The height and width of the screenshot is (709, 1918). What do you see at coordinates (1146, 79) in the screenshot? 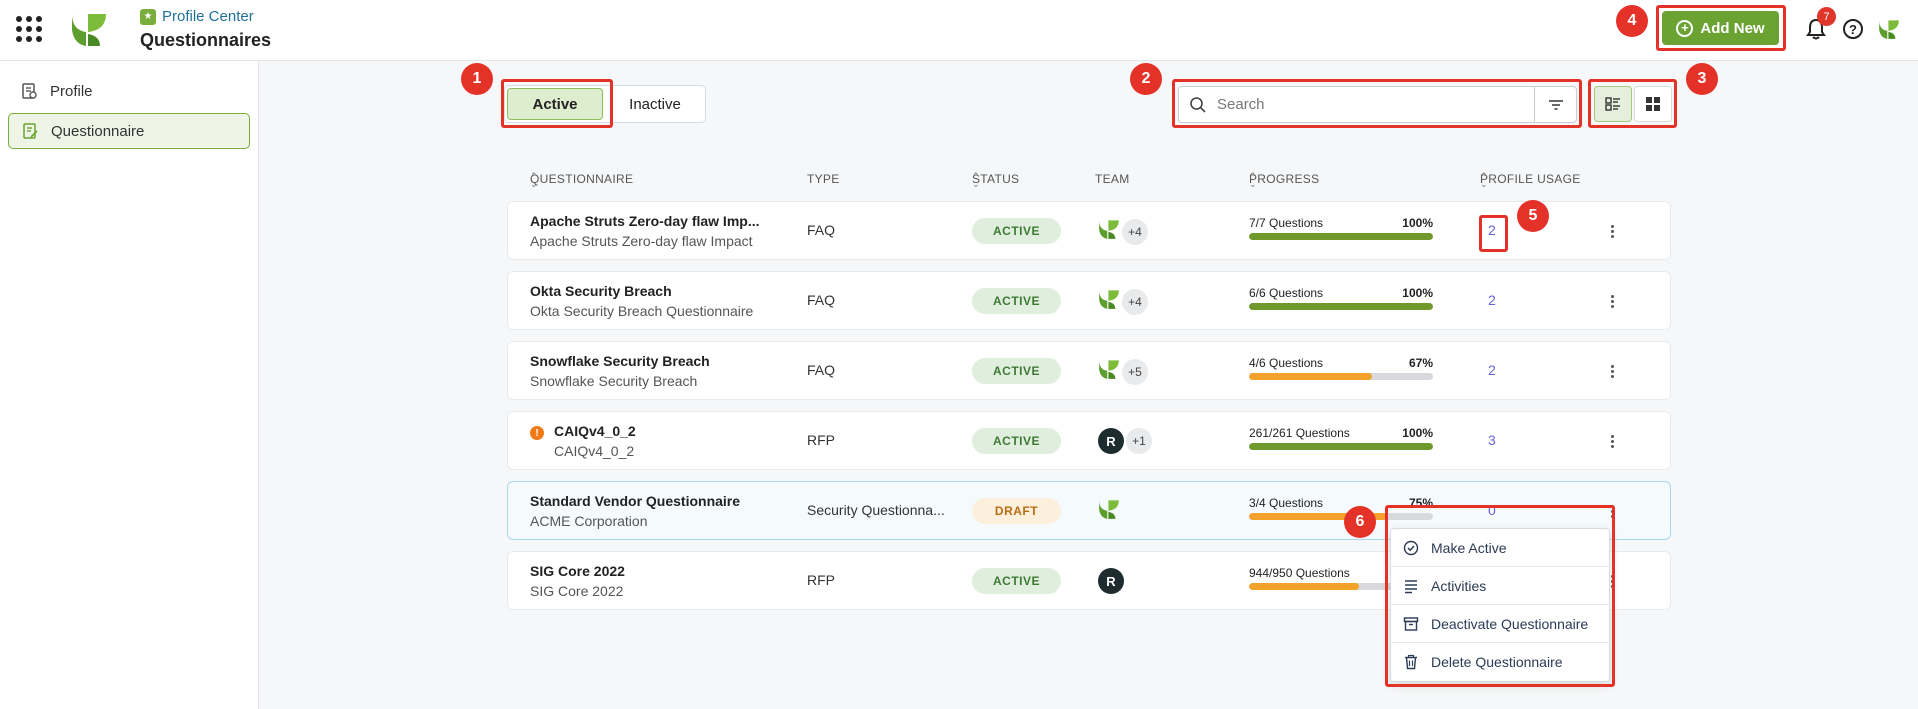
I see `callout-2: 2` at bounding box center [1146, 79].